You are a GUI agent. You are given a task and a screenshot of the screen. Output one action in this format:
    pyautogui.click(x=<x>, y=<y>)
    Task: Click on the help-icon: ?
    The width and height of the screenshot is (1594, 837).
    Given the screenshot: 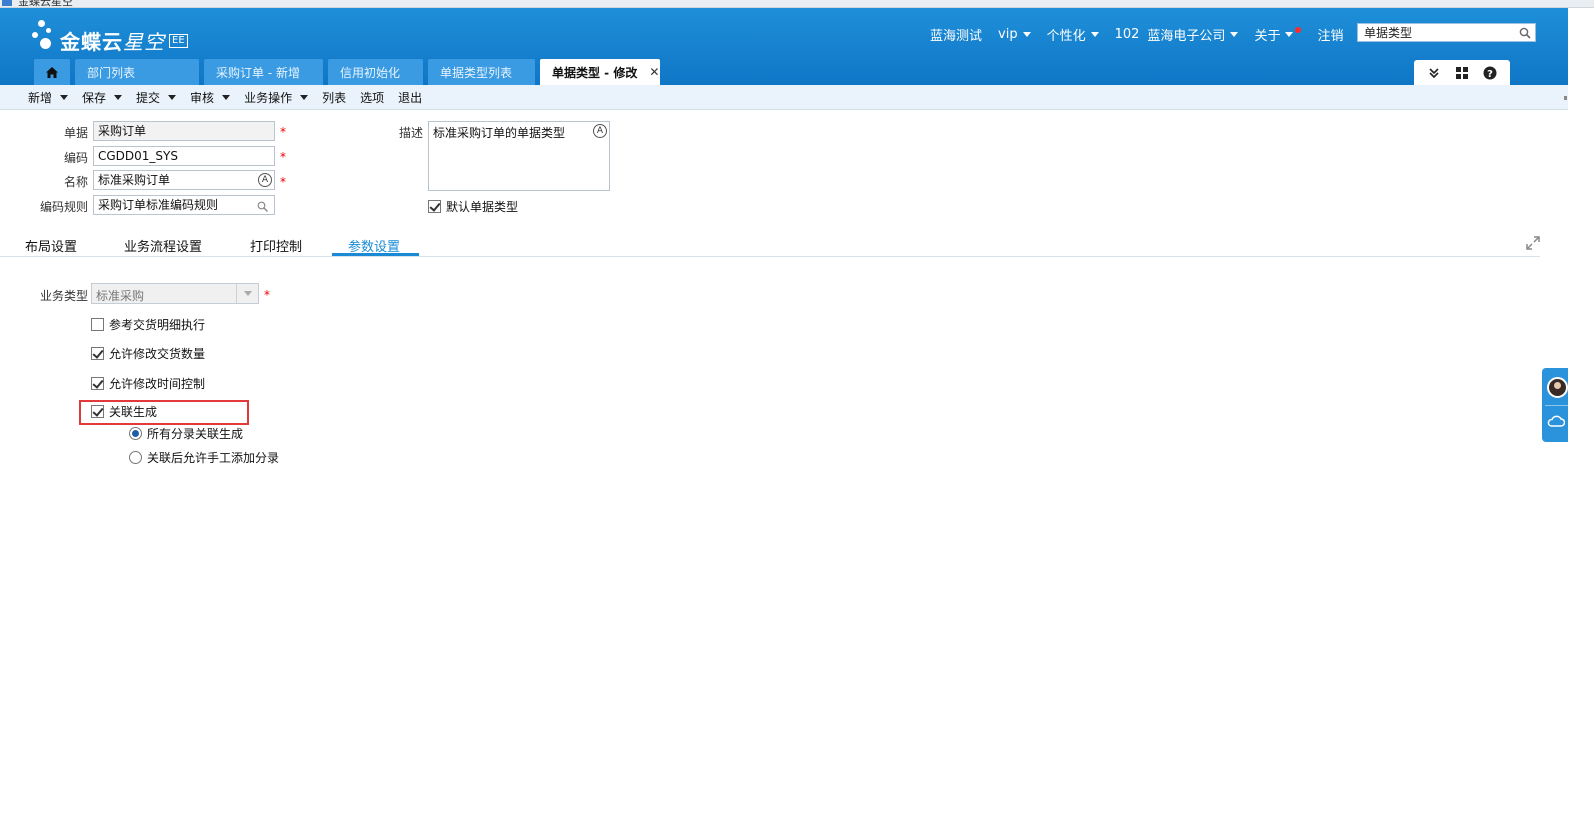 What is the action you would take?
    pyautogui.click(x=1490, y=73)
    